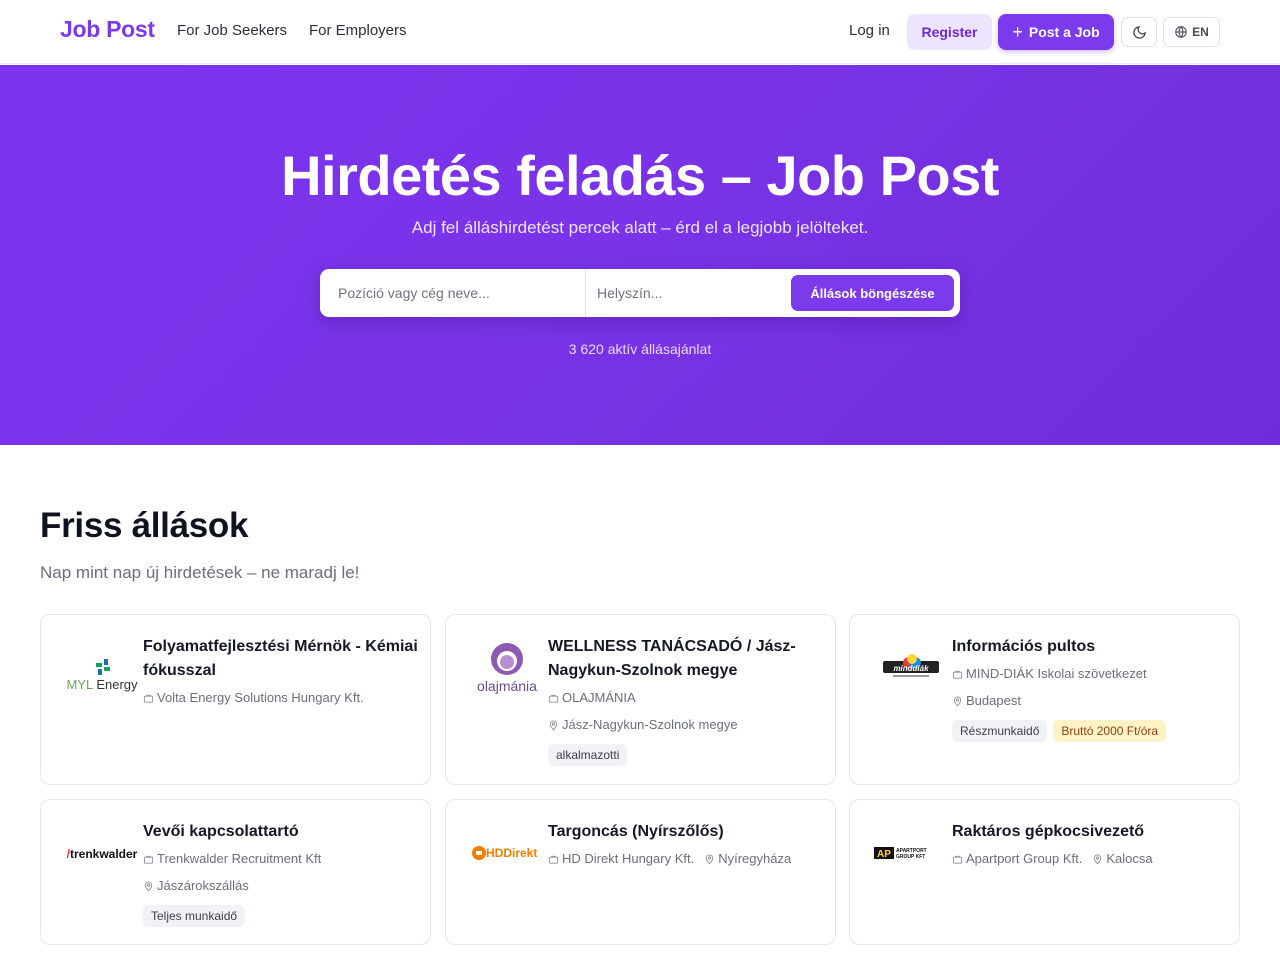  I want to click on svg-text: minddiák, so click(911, 668).